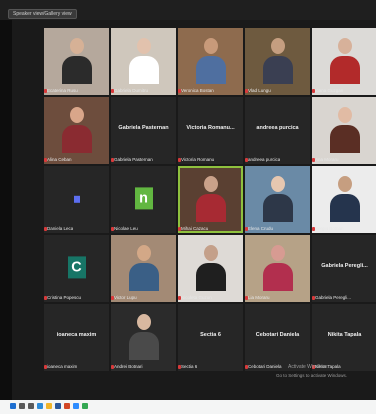 The height and width of the screenshot is (414, 376). I want to click on participant-name: Sectia 6, so click(189, 366).